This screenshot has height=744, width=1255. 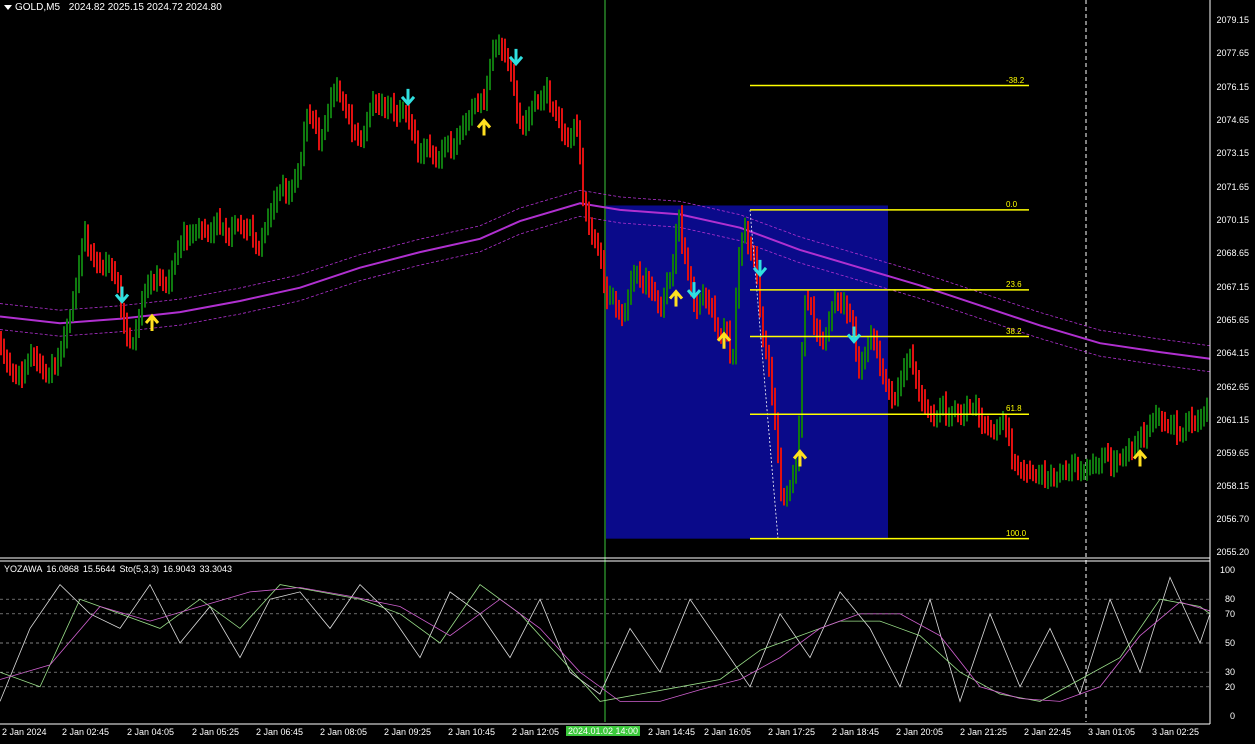 I want to click on fib-level-label: -38.2, so click(x=1015, y=80).